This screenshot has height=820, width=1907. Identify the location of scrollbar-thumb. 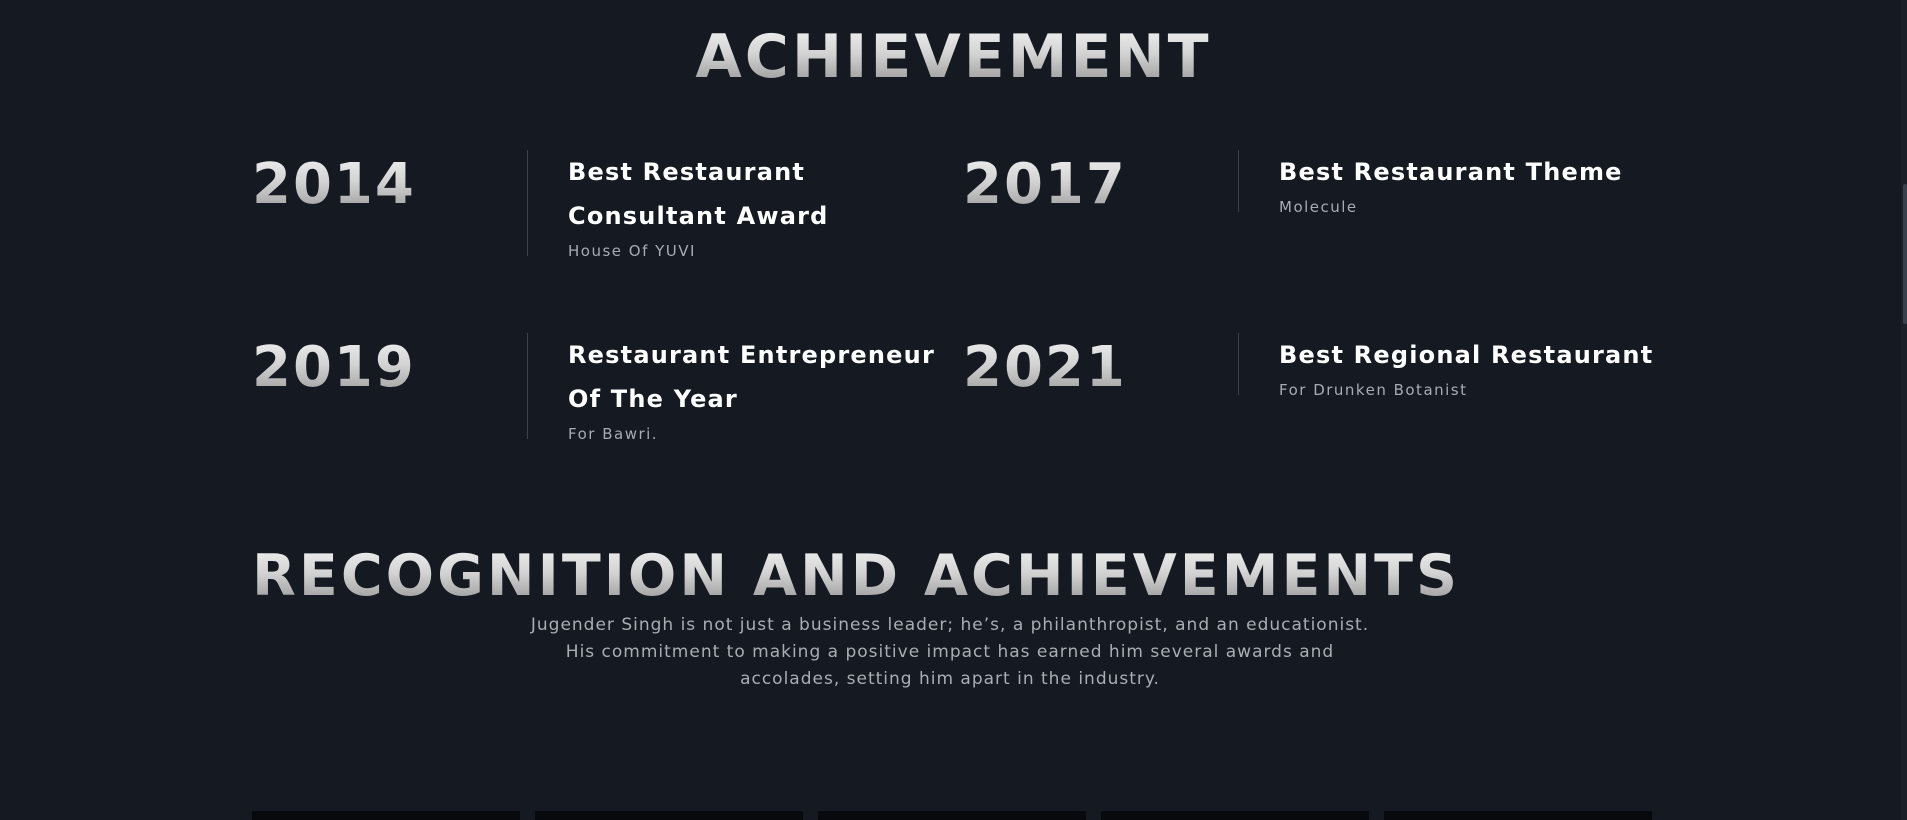
(1905, 254).